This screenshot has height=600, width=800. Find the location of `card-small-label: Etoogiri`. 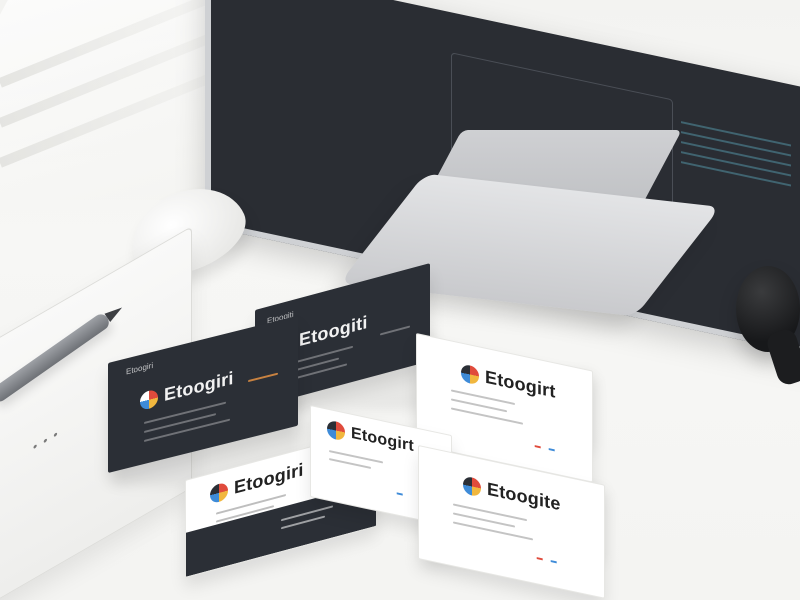

card-small-label: Etoogiri is located at coordinates (140, 368).